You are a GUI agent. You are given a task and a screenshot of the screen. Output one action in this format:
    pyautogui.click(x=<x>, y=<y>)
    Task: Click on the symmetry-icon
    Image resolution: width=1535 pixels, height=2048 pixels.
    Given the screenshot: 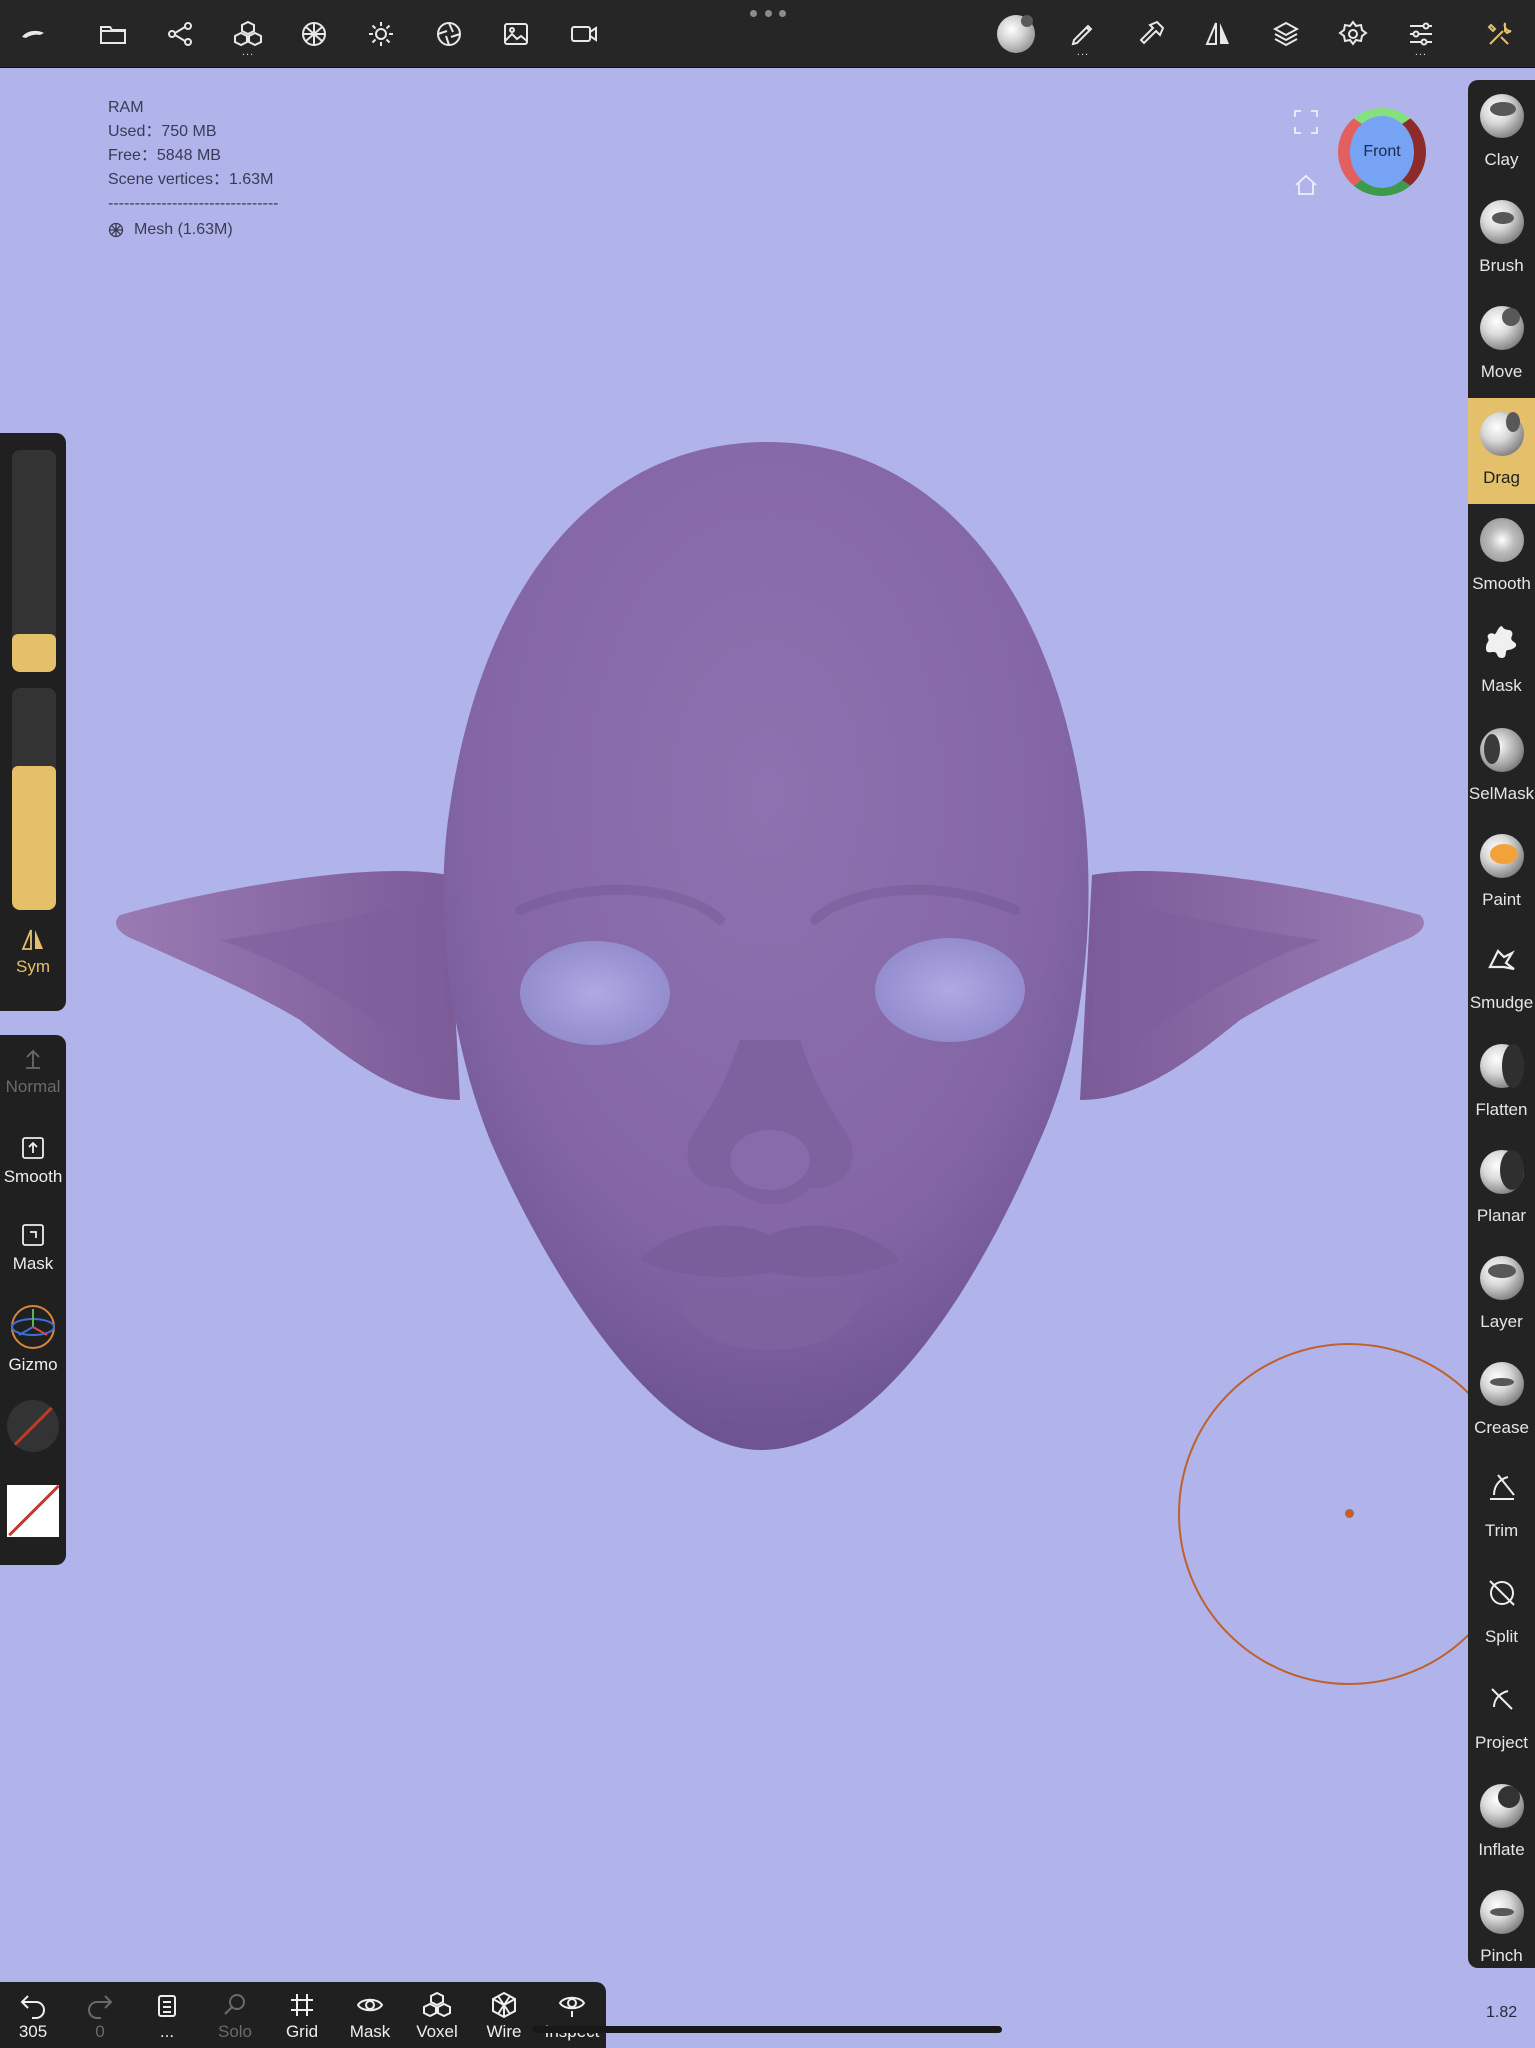 What is the action you would take?
    pyautogui.click(x=1218, y=34)
    